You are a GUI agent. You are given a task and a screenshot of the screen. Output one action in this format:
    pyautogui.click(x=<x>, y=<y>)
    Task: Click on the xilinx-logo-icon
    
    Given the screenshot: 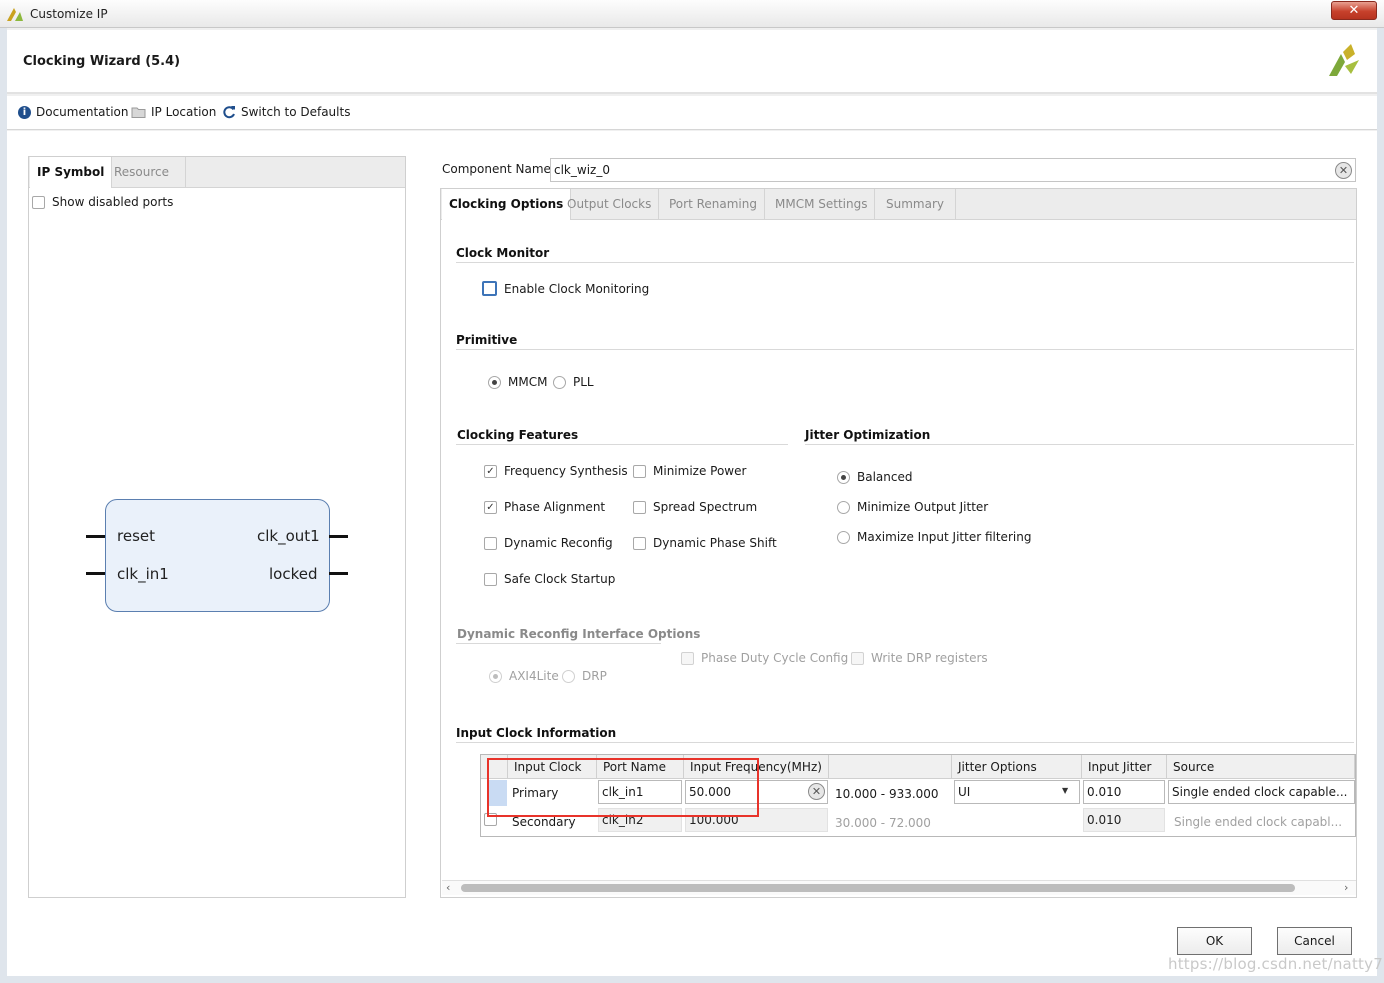 What is the action you would take?
    pyautogui.click(x=1344, y=60)
    